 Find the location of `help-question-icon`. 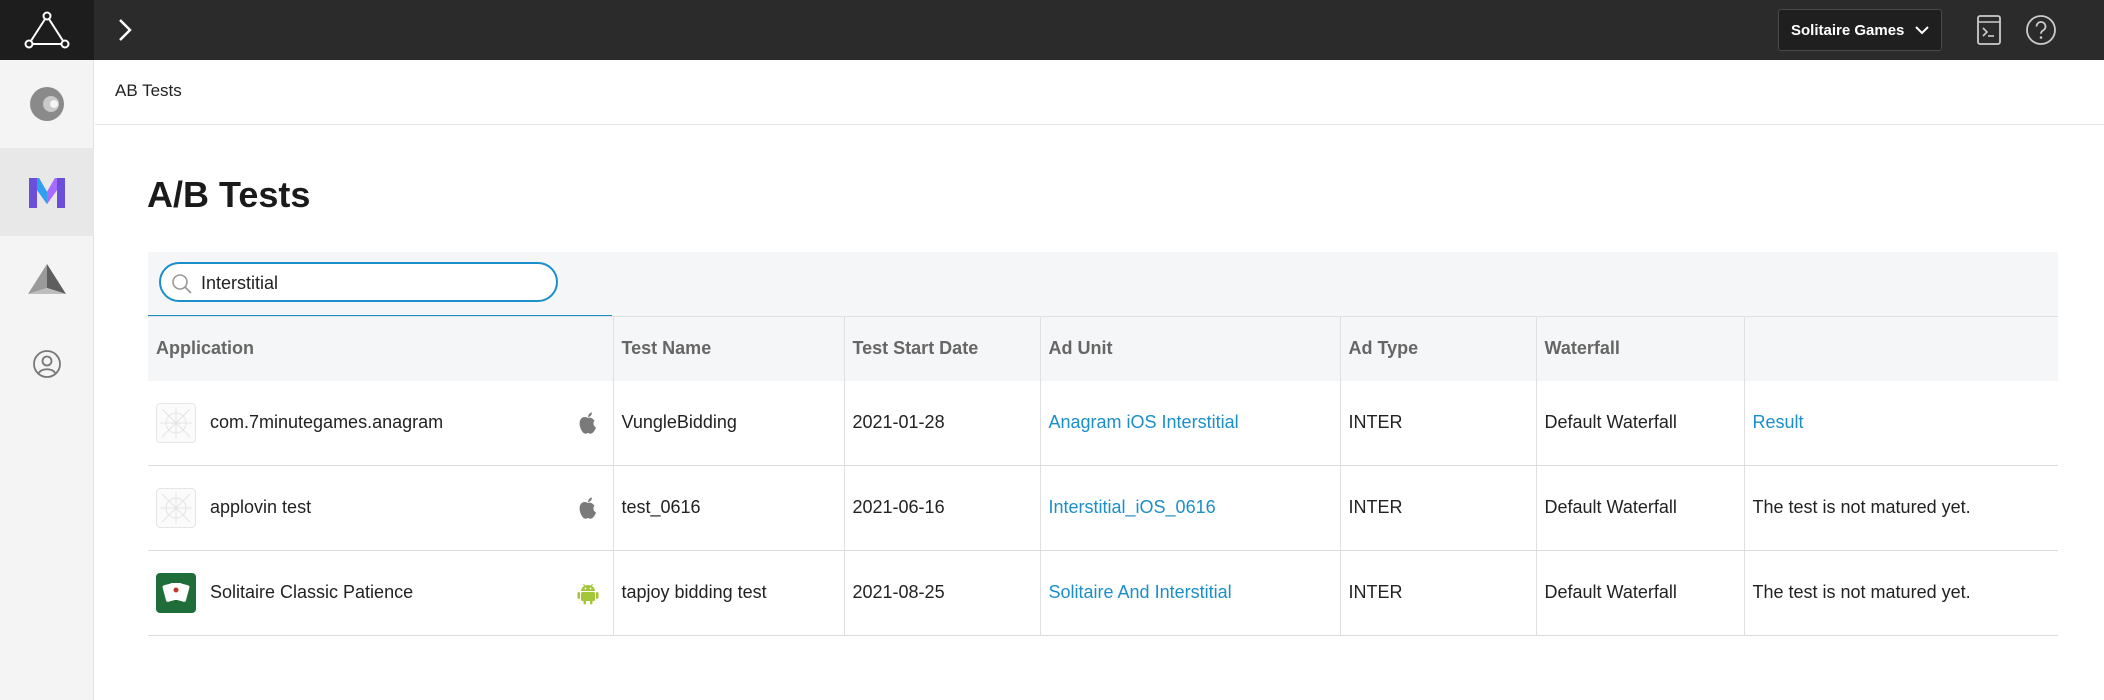

help-question-icon is located at coordinates (2041, 30).